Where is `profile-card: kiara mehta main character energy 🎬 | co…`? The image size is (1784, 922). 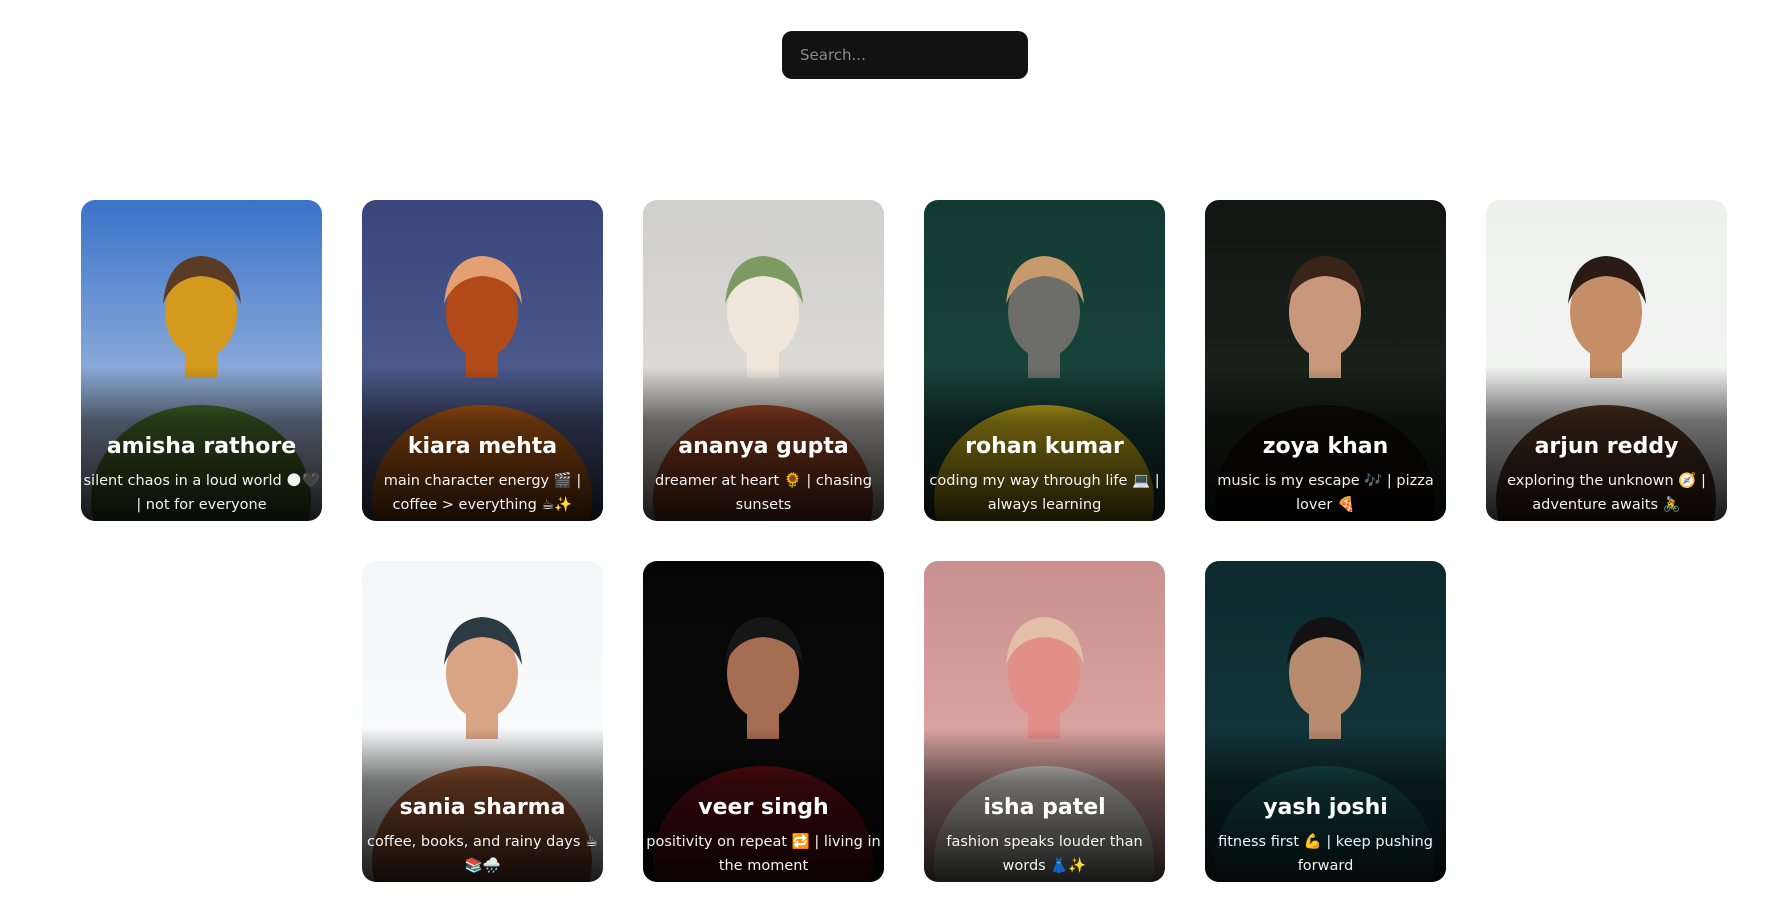
profile-card: kiara mehta main character energy 🎬 | co… is located at coordinates (482, 360).